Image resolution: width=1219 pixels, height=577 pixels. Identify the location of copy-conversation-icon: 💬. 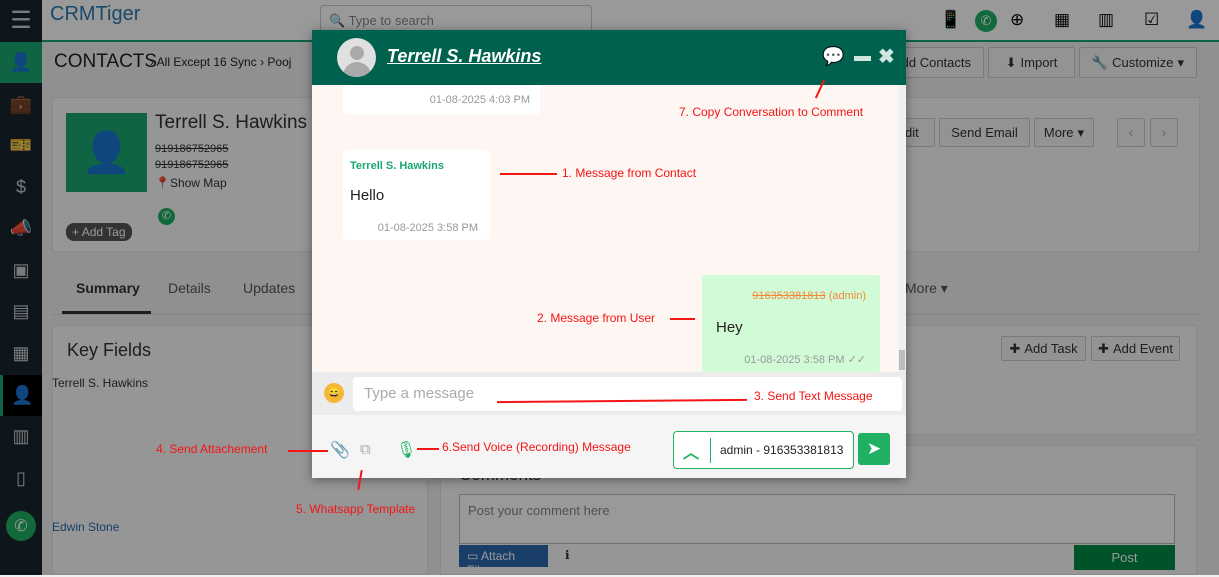
(833, 56).